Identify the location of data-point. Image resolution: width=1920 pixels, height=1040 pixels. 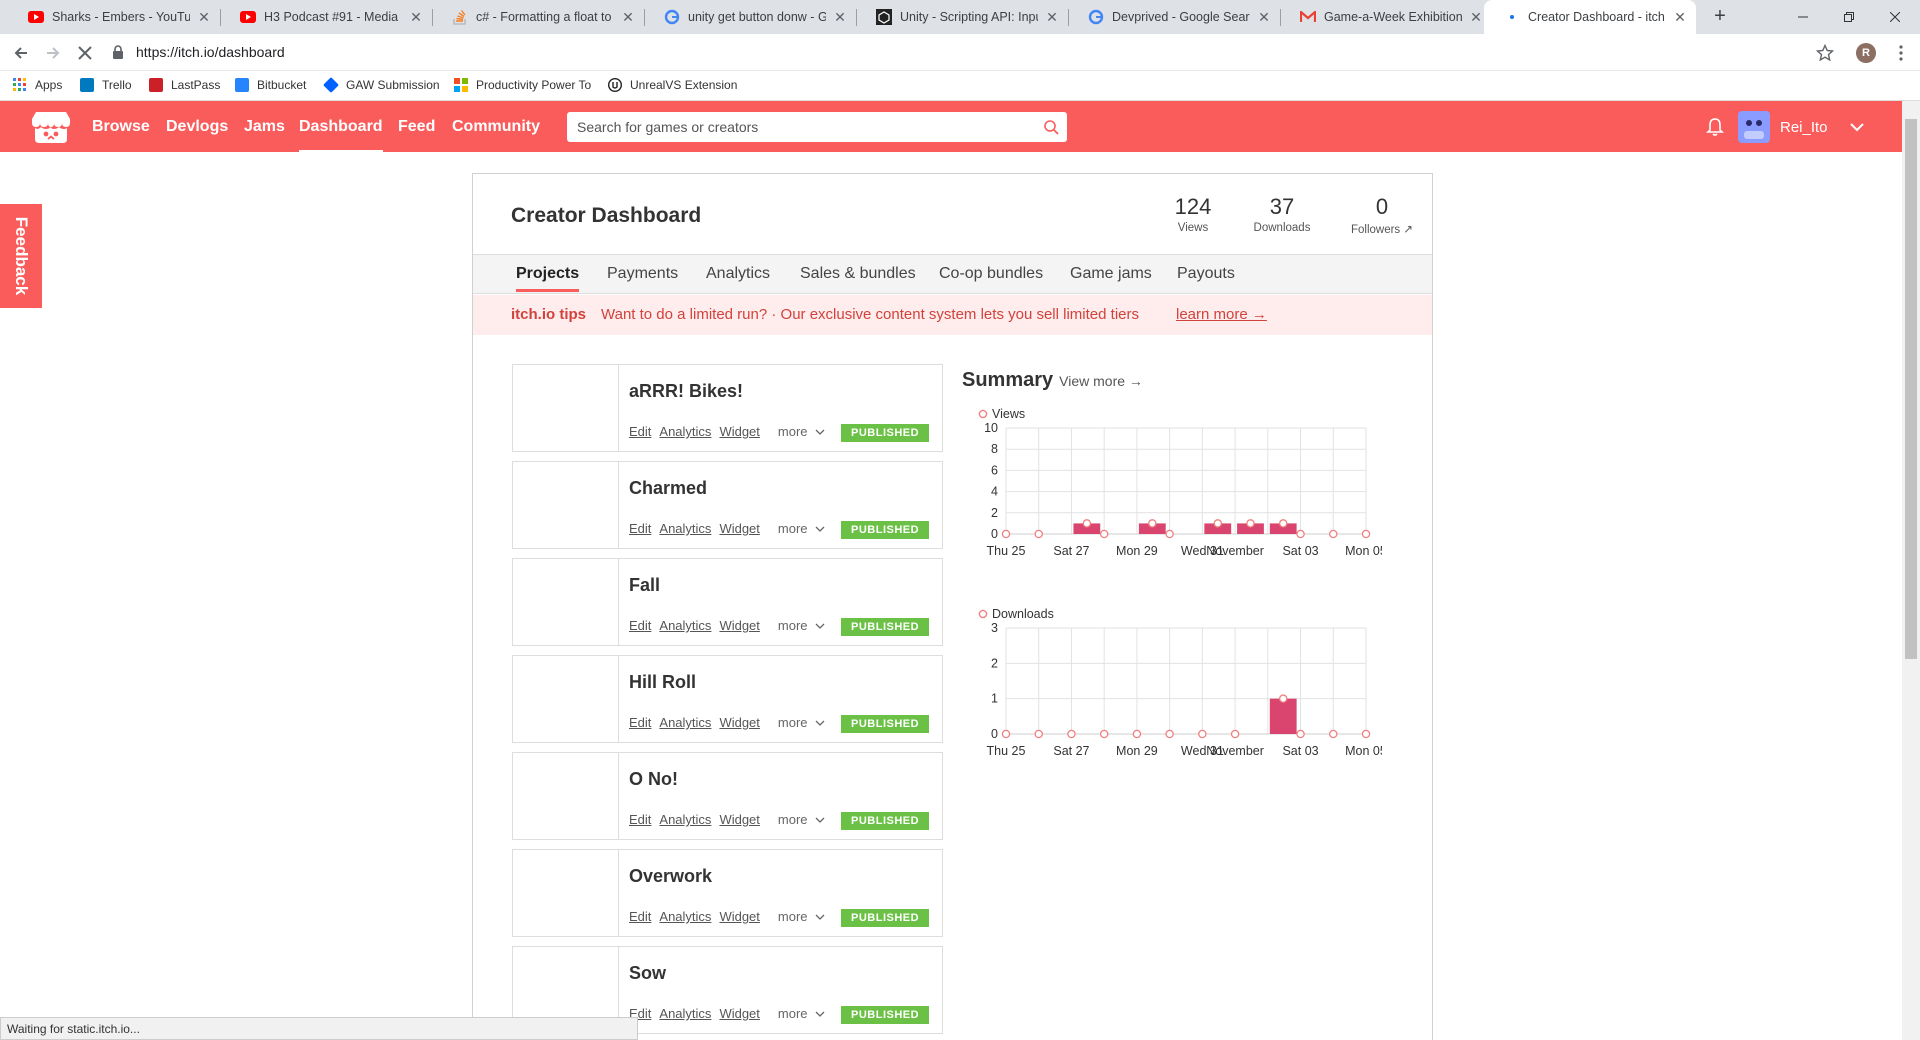
(1169, 734).